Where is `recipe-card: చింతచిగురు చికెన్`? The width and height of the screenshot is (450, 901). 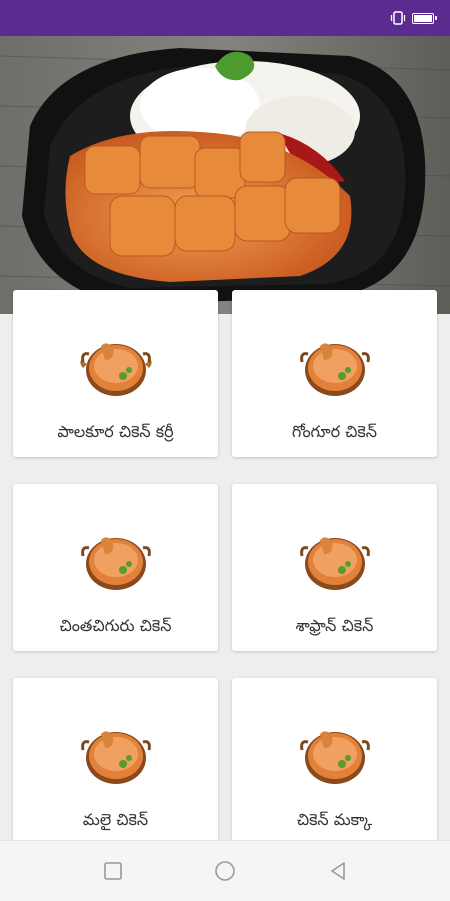
recipe-card: చింతచిగురు చికెన్ is located at coordinates (115, 567).